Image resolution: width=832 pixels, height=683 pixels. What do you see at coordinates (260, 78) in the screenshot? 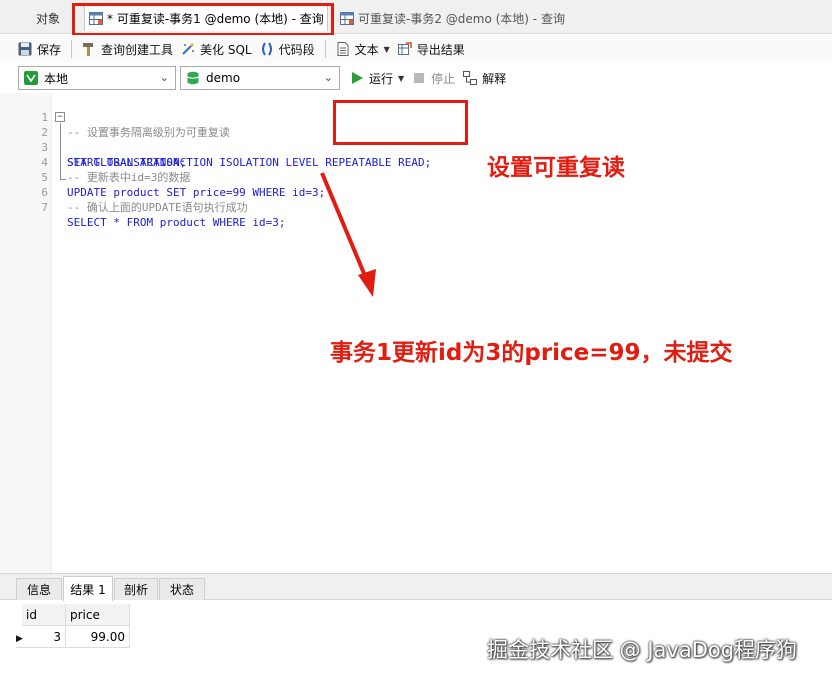
I see `database-select: demo ⌄` at bounding box center [260, 78].